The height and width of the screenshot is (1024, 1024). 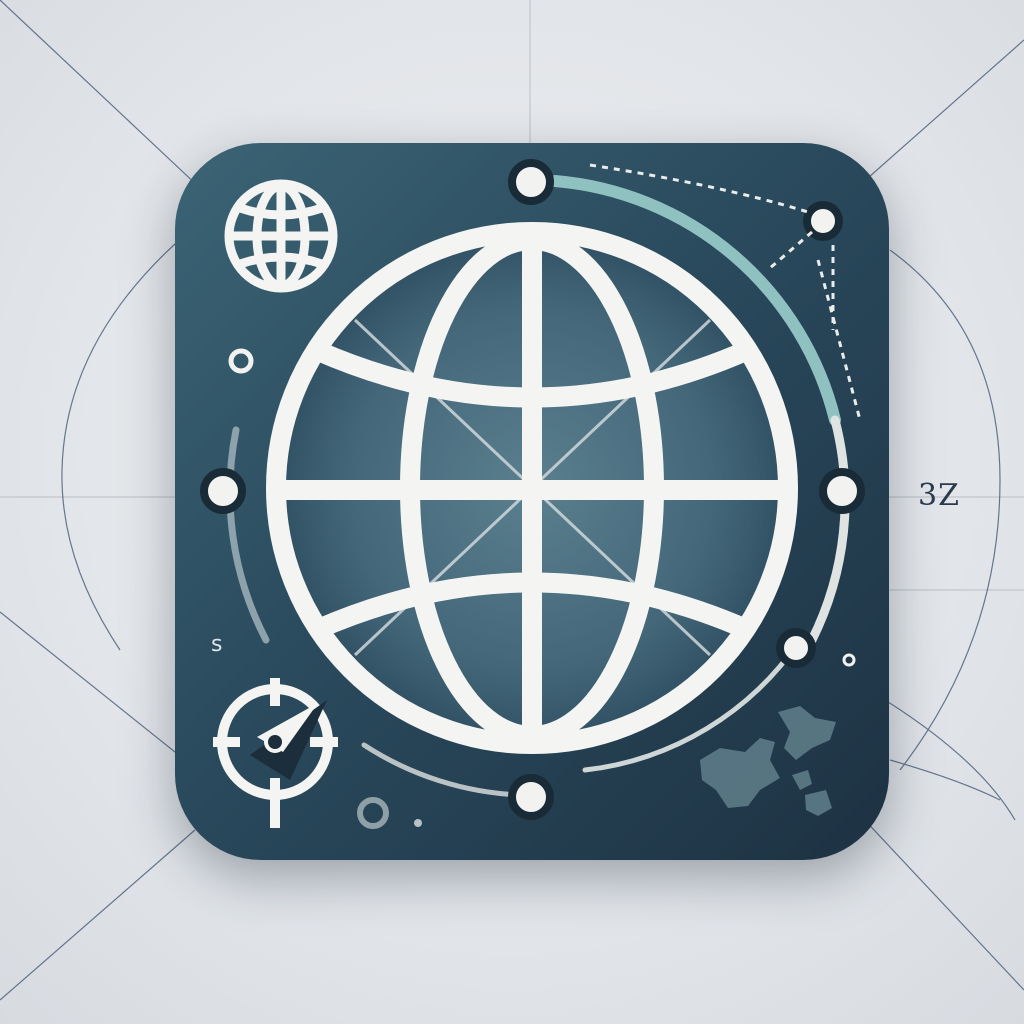 What do you see at coordinates (281, 236) in the screenshot?
I see `small-globe-icon` at bounding box center [281, 236].